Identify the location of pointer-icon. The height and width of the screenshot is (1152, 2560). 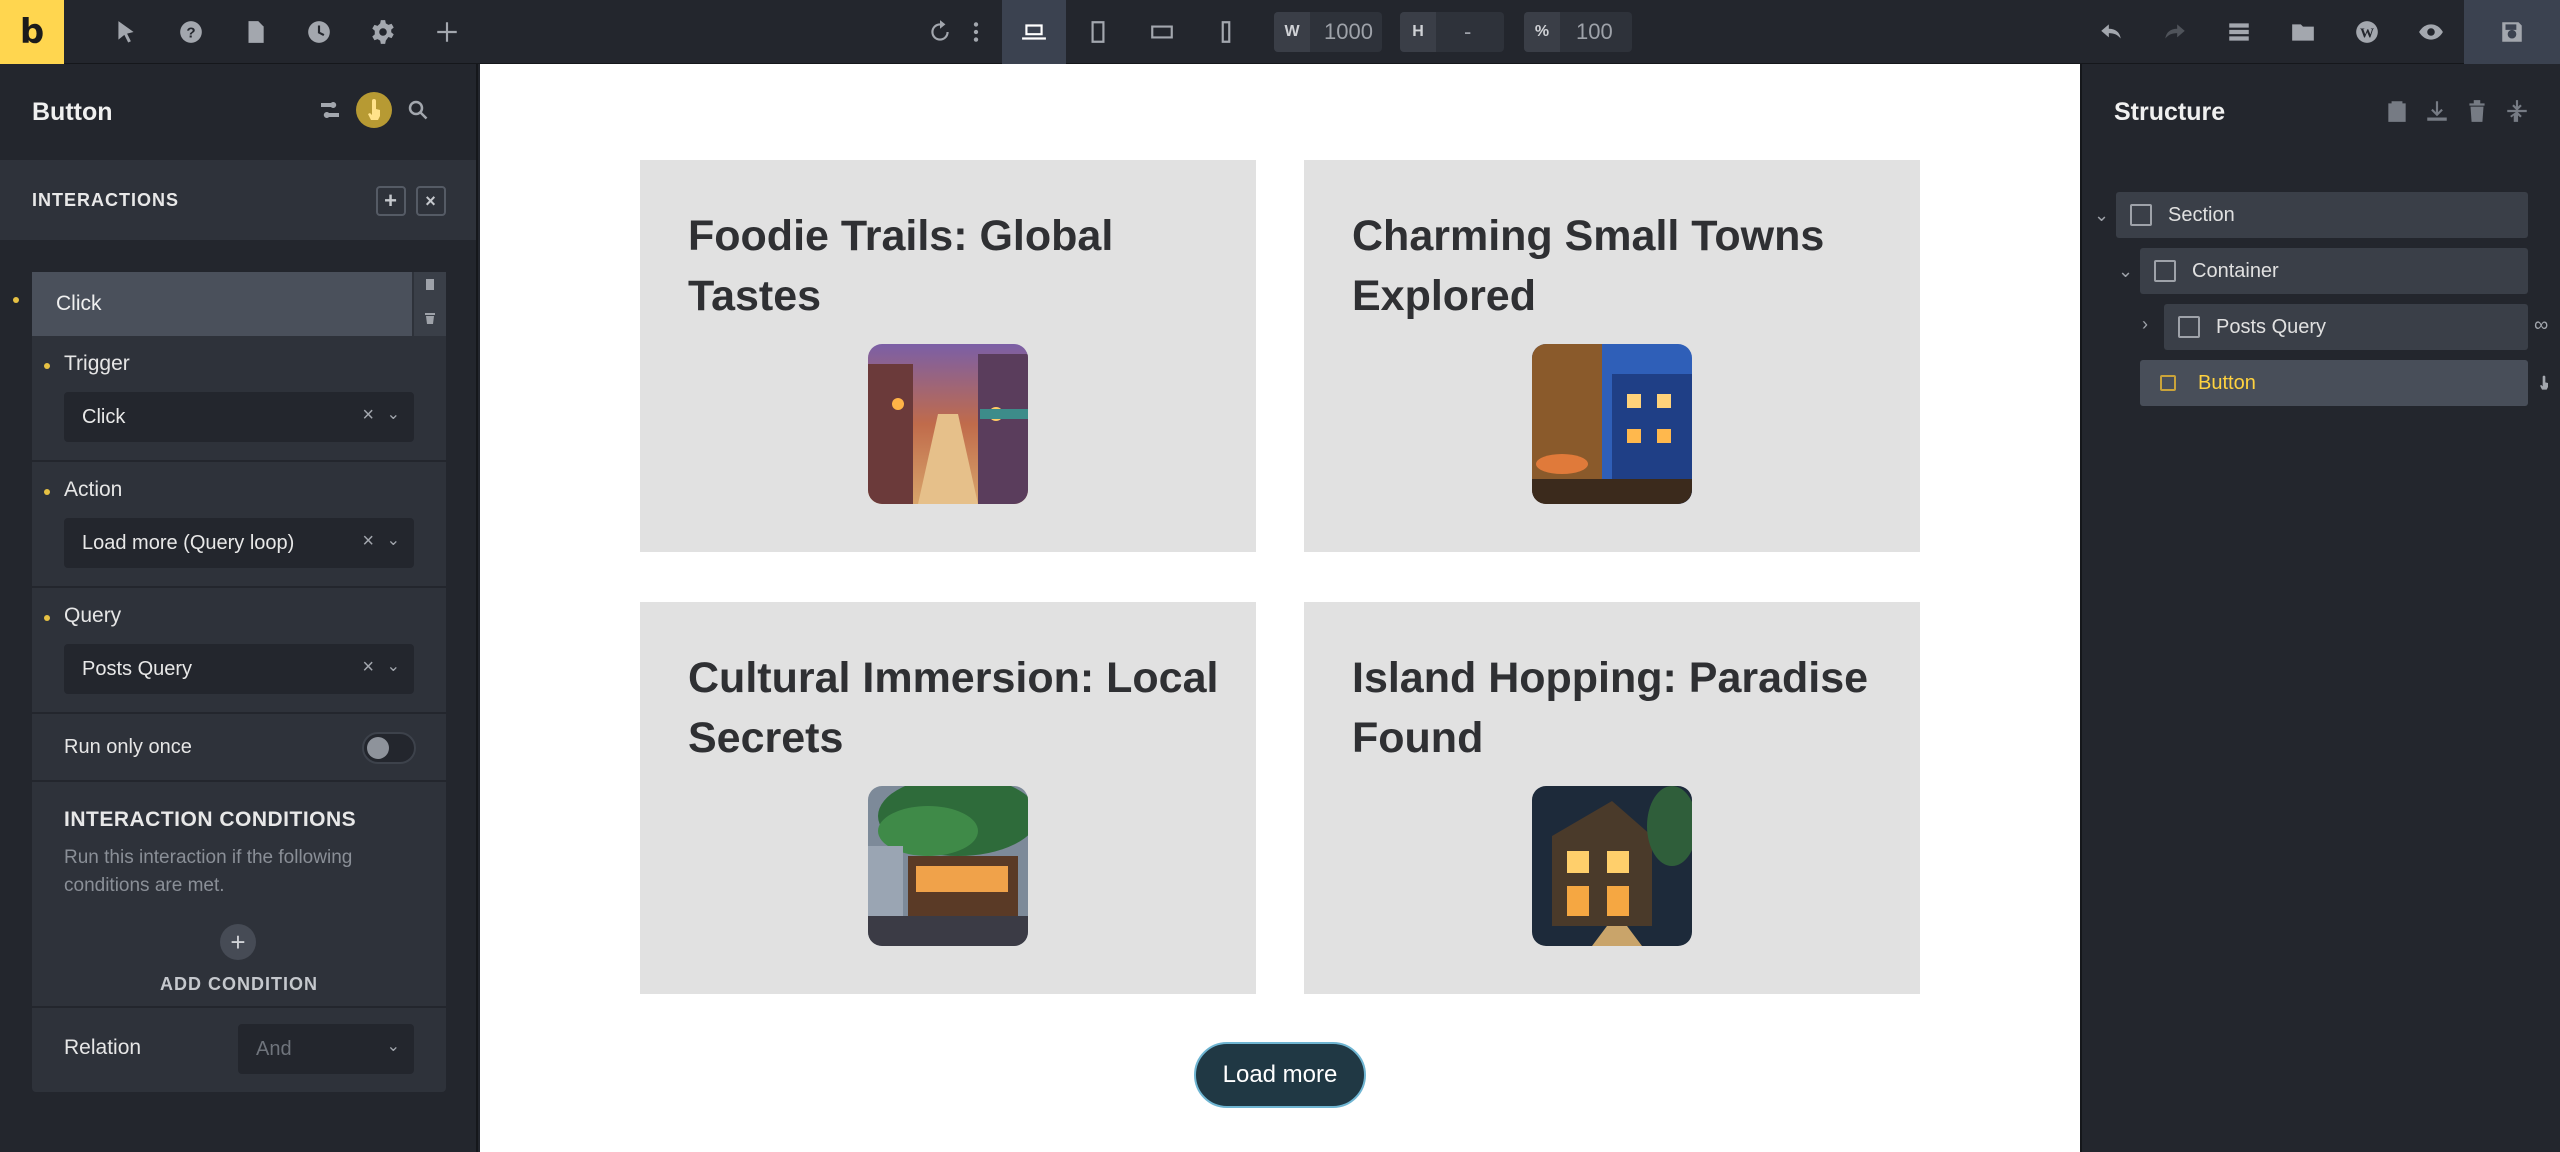
(126, 32).